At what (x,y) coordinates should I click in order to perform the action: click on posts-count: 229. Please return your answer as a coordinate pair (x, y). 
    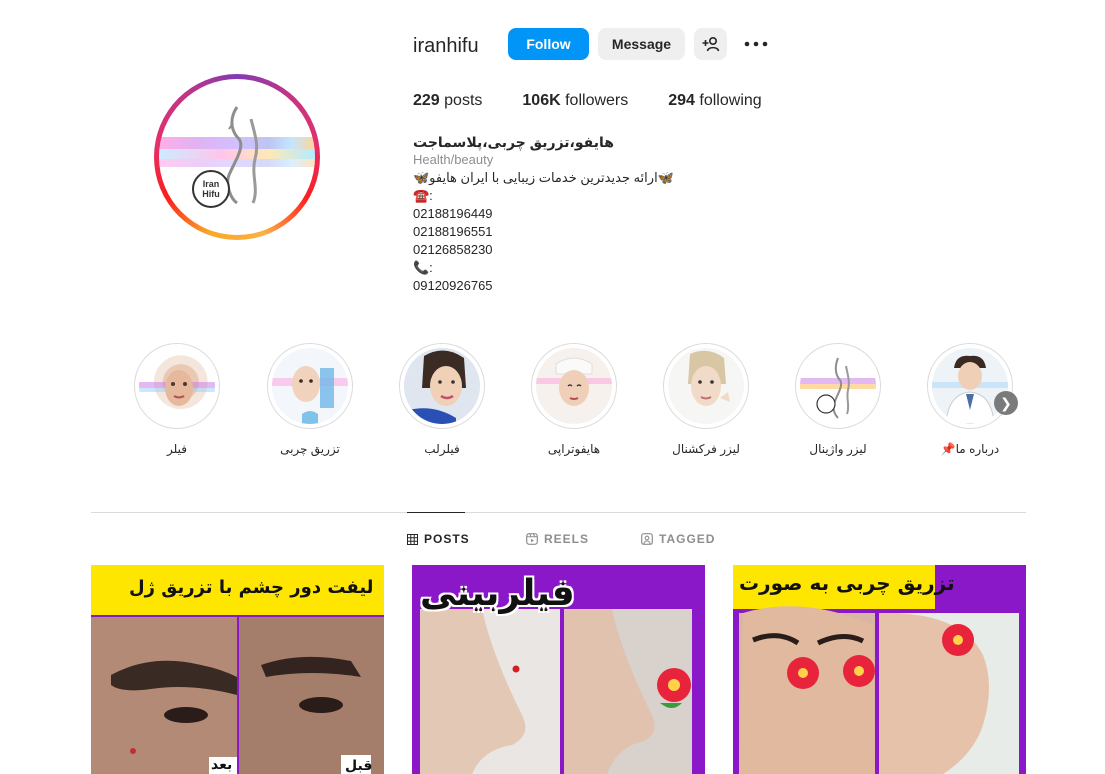
    Looking at the image, I should click on (426, 100).